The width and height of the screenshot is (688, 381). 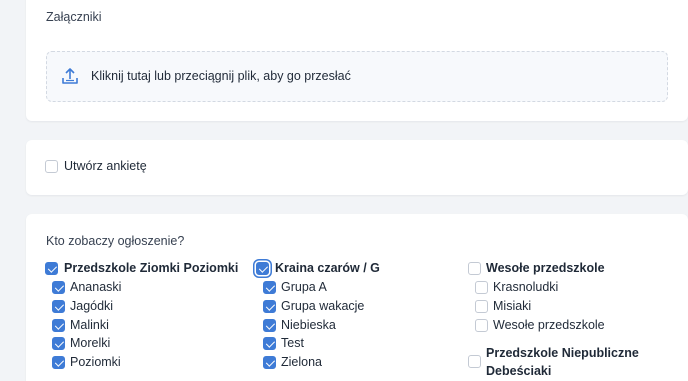 I want to click on subgroup-label-poziomki: Poziomki, so click(x=95, y=362).